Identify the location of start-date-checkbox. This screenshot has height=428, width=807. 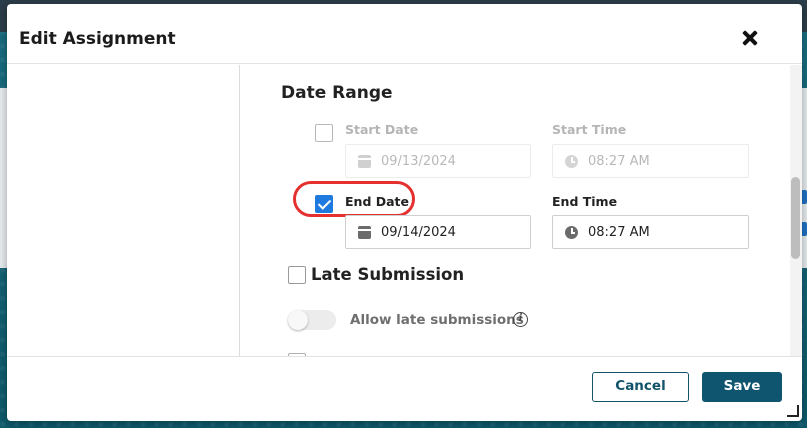
(324, 133).